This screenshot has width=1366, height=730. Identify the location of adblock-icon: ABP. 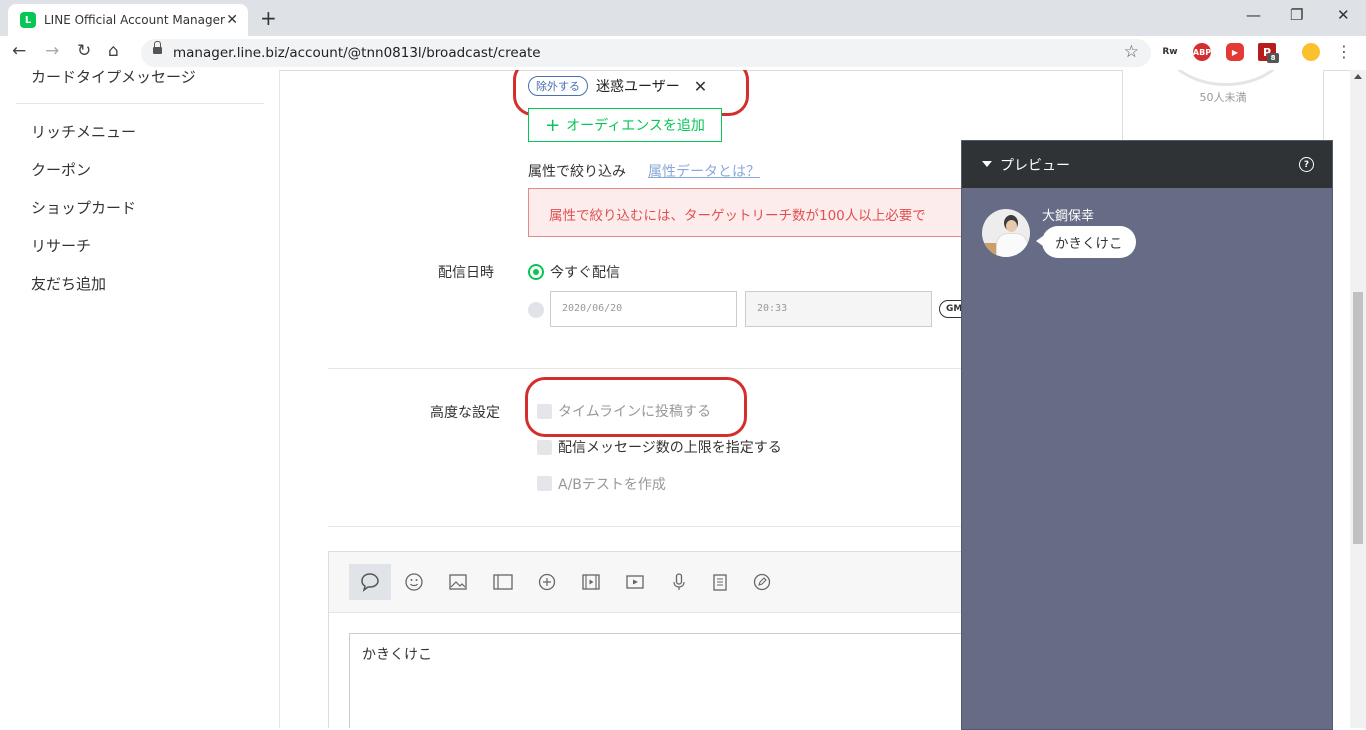
(1202, 52).